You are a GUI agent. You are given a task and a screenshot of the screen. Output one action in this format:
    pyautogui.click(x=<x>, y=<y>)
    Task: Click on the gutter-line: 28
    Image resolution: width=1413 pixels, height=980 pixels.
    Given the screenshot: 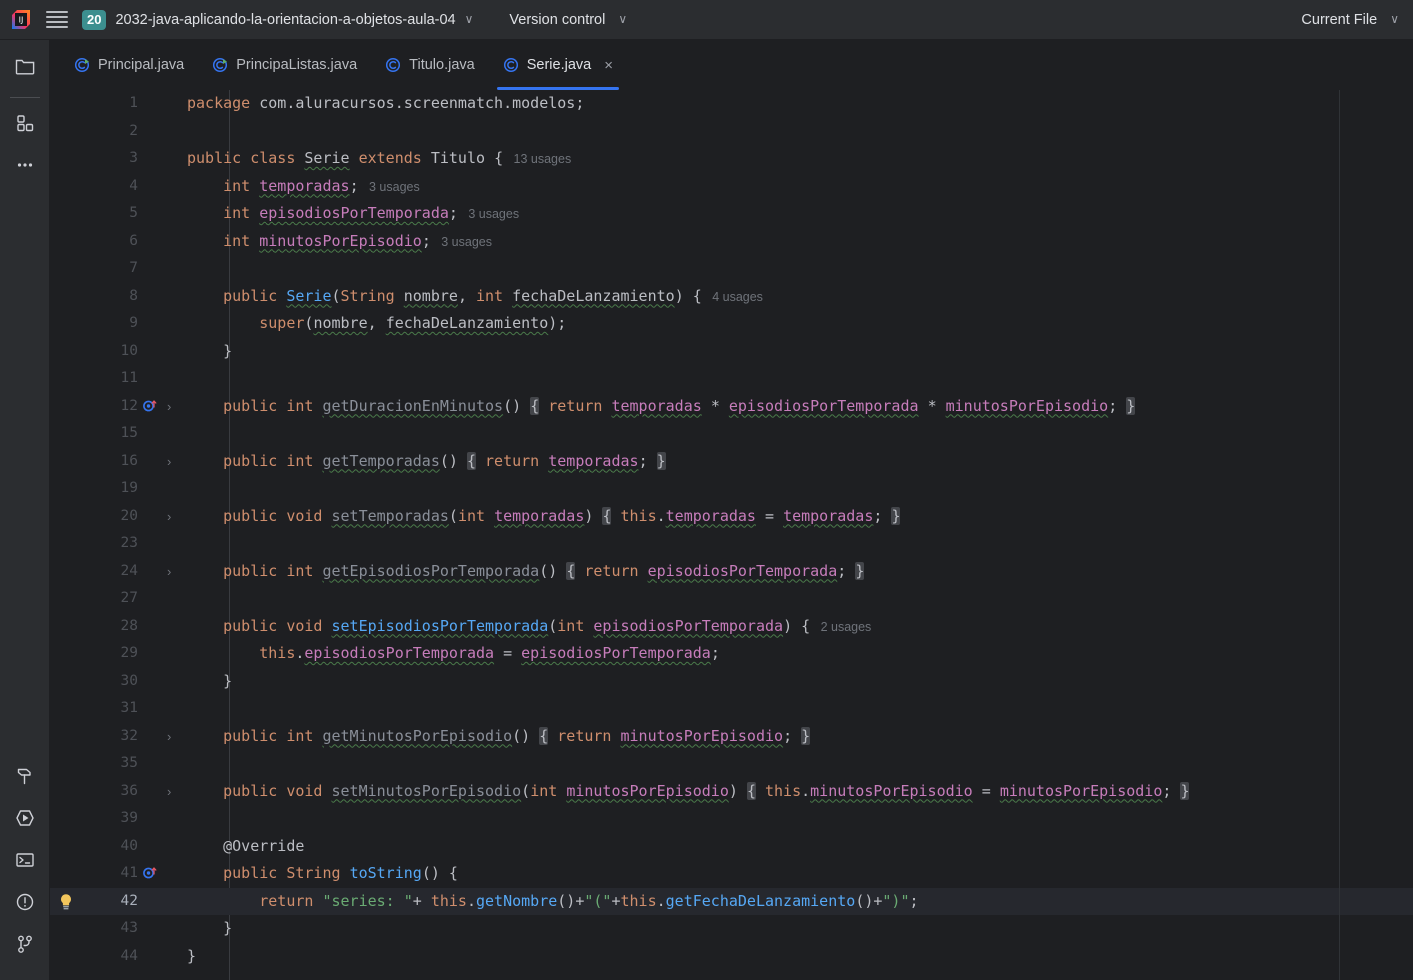 What is the action you would take?
    pyautogui.click(x=118, y=627)
    